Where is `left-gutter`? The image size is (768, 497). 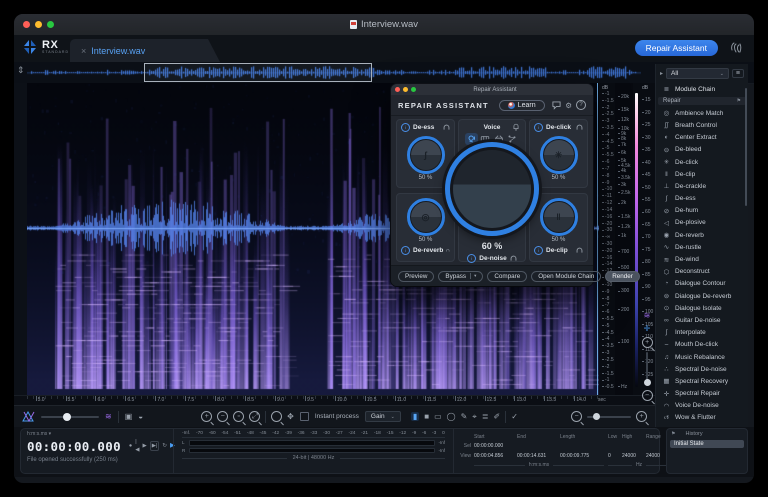 left-gutter is located at coordinates (21, 239).